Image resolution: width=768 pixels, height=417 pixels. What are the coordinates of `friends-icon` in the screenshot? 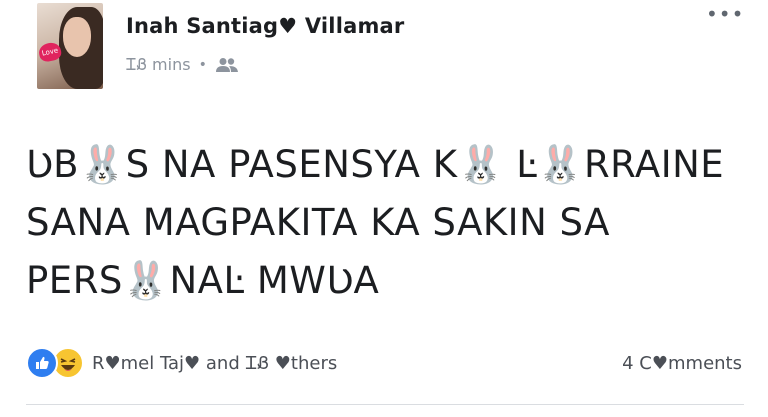 It's located at (227, 65).